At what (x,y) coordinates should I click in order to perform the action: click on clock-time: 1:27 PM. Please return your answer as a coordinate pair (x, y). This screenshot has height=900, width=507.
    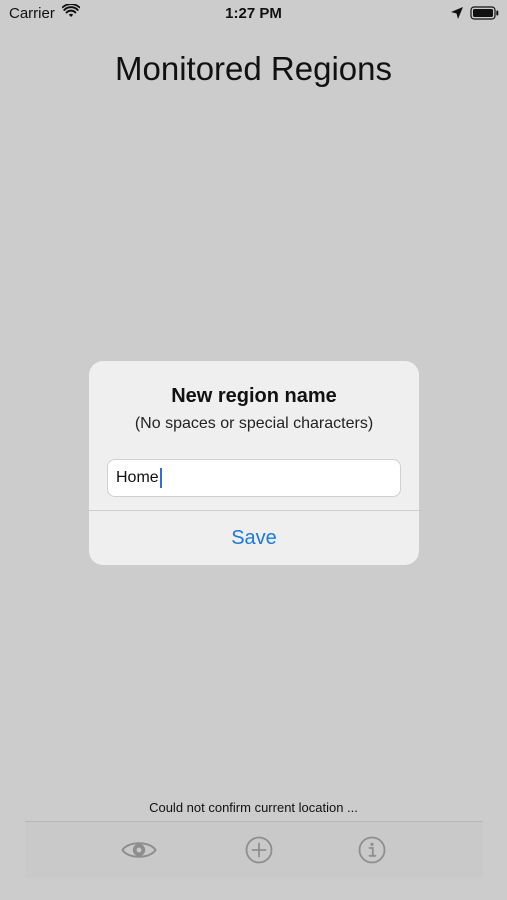
    Looking at the image, I should click on (253, 13).